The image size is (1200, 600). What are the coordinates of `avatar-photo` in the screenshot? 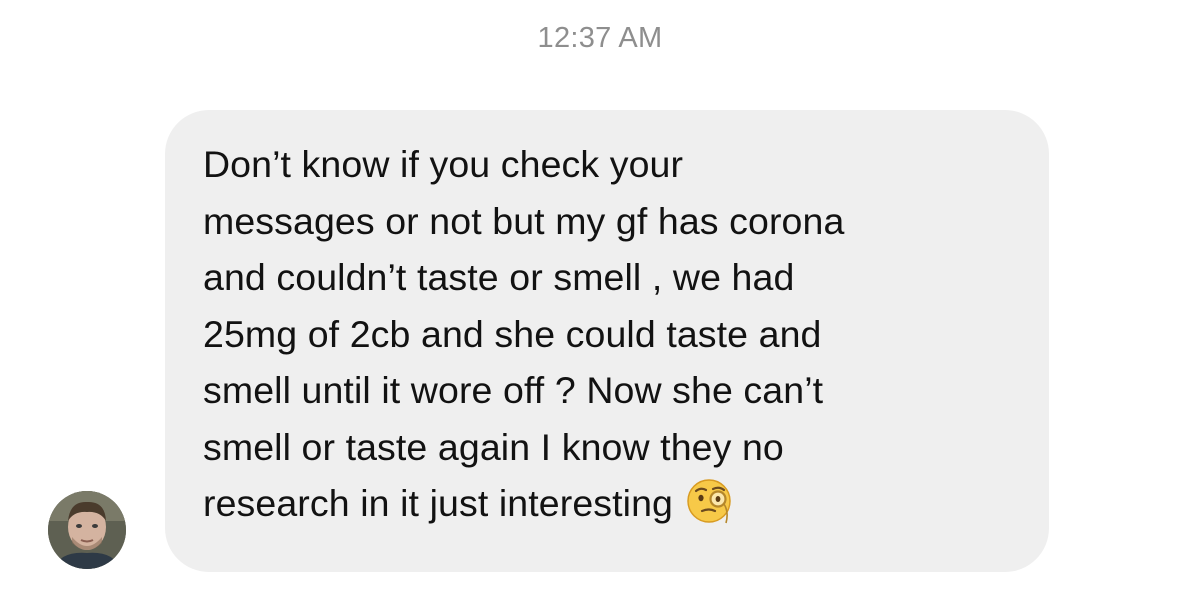 It's located at (87, 530).